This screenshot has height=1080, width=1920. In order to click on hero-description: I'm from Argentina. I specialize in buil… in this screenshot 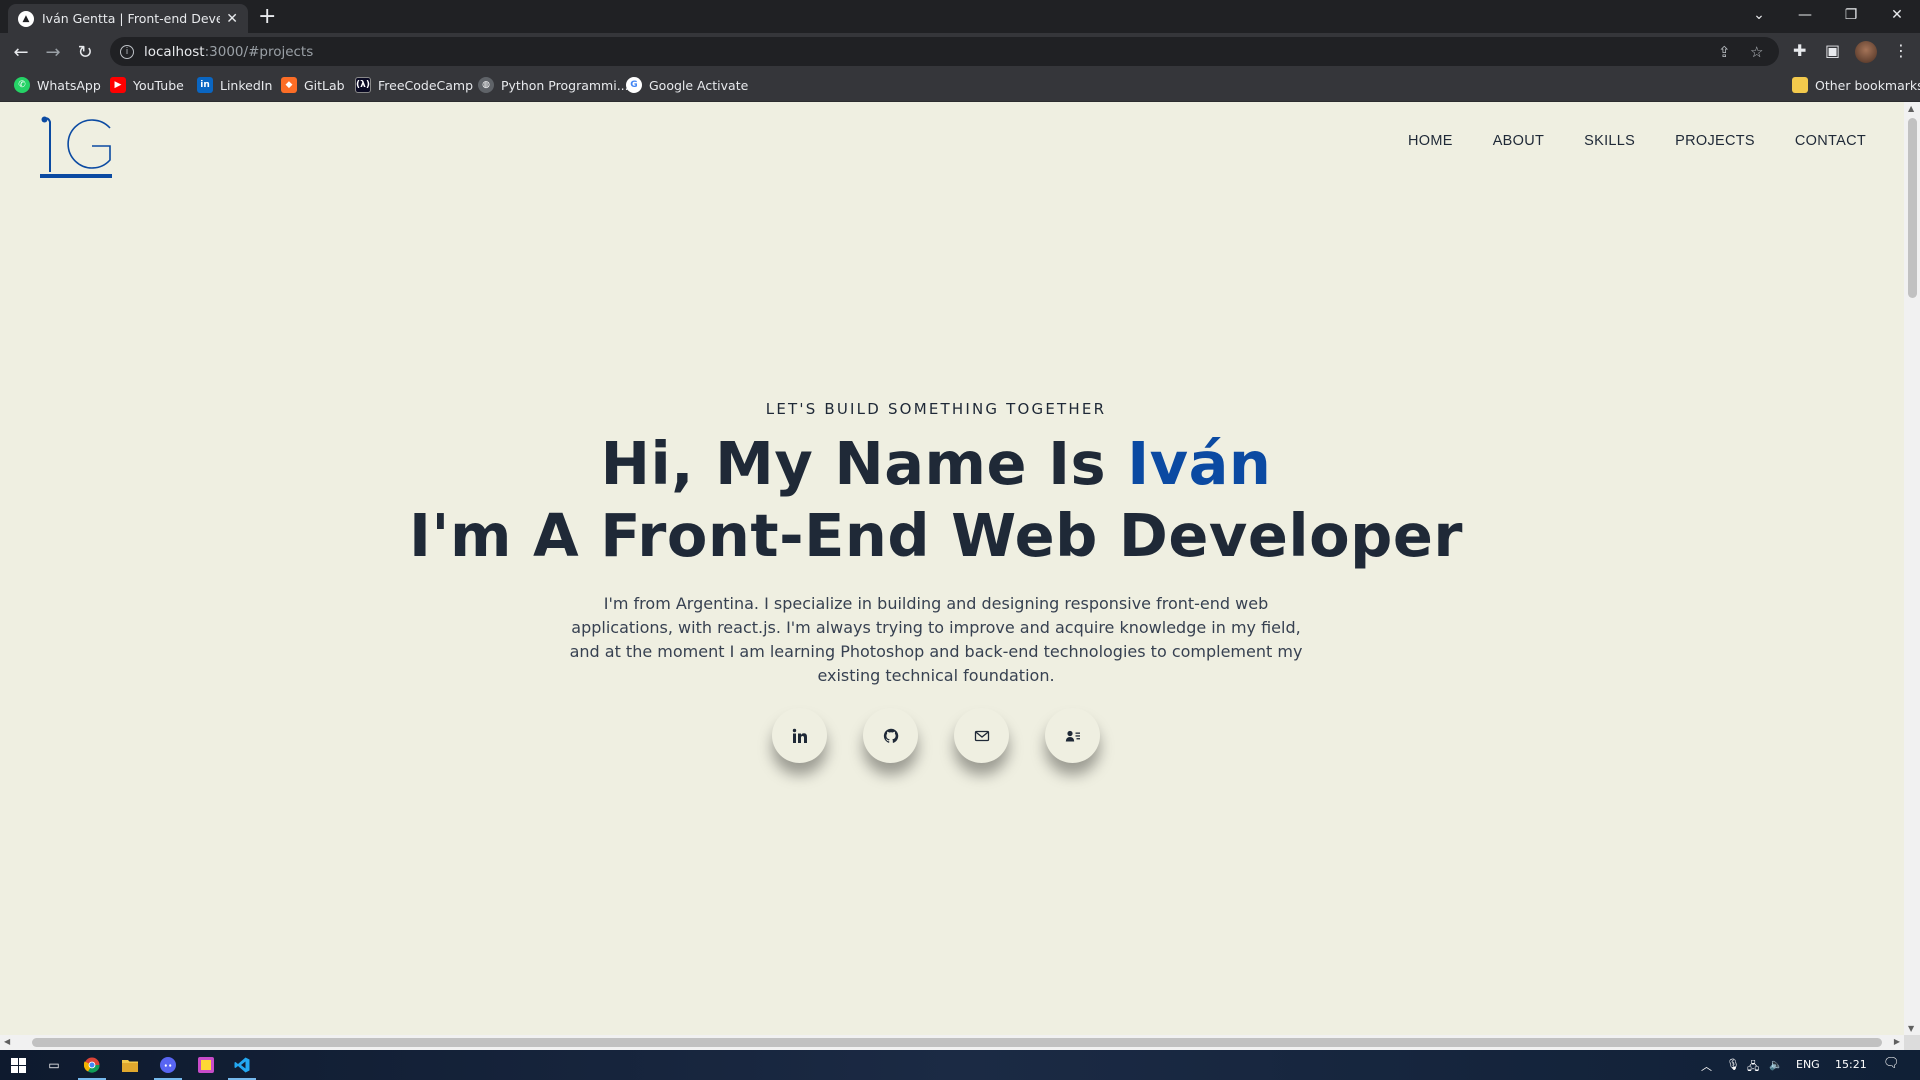, I will do `click(936, 639)`.